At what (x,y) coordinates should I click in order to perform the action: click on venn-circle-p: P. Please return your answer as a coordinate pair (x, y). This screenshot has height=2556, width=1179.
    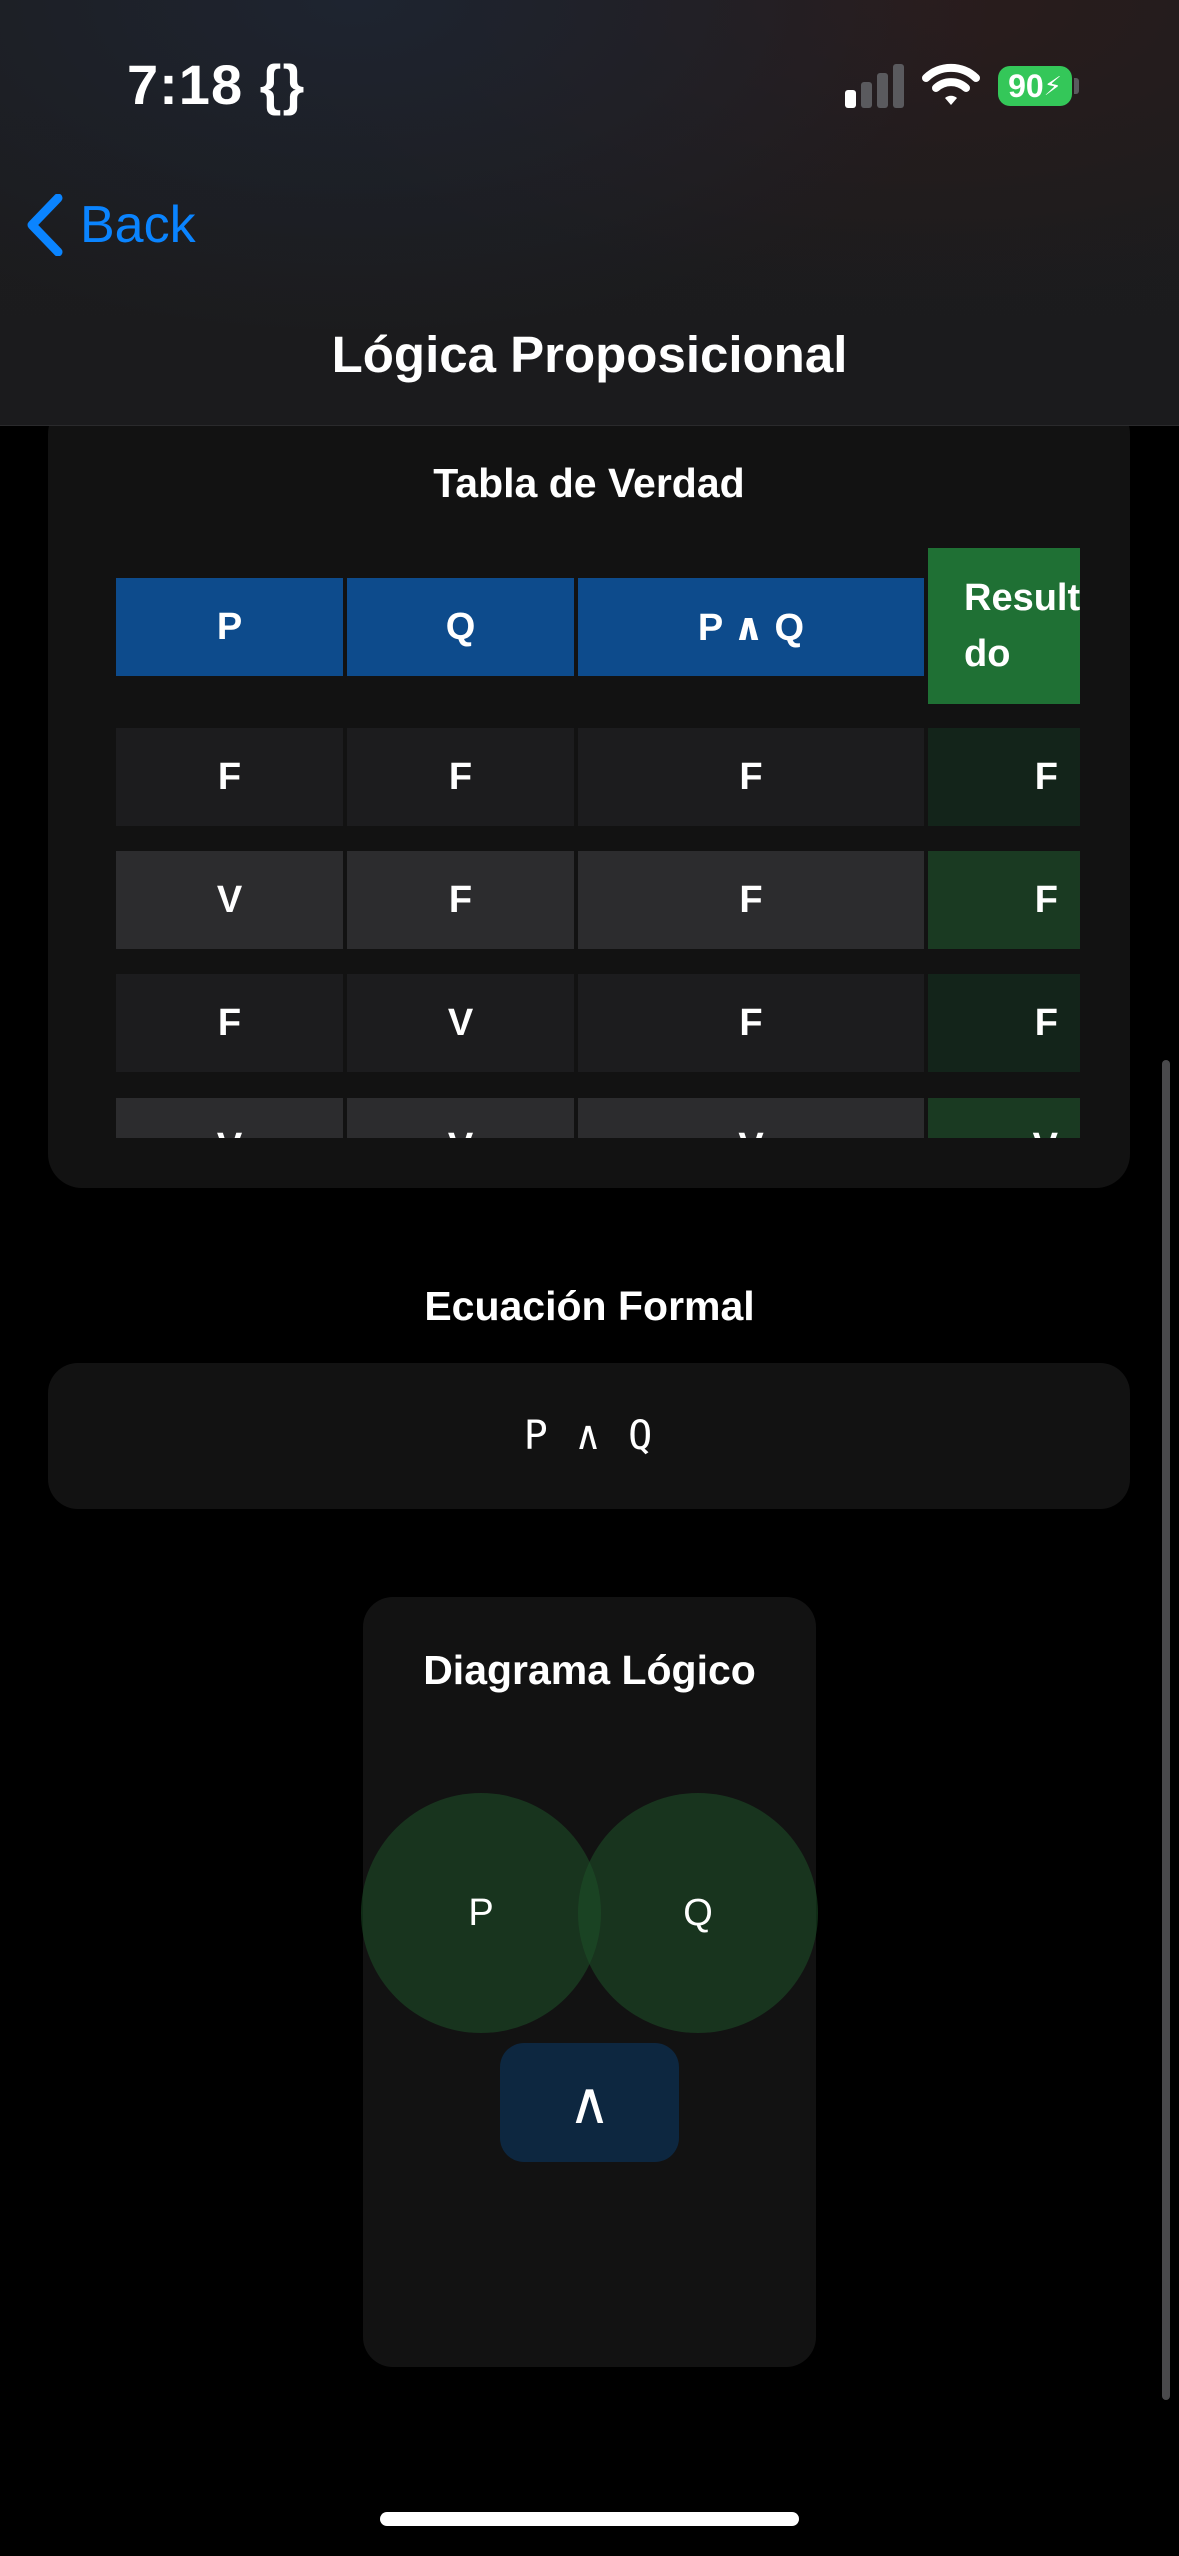
    Looking at the image, I should click on (481, 1913).